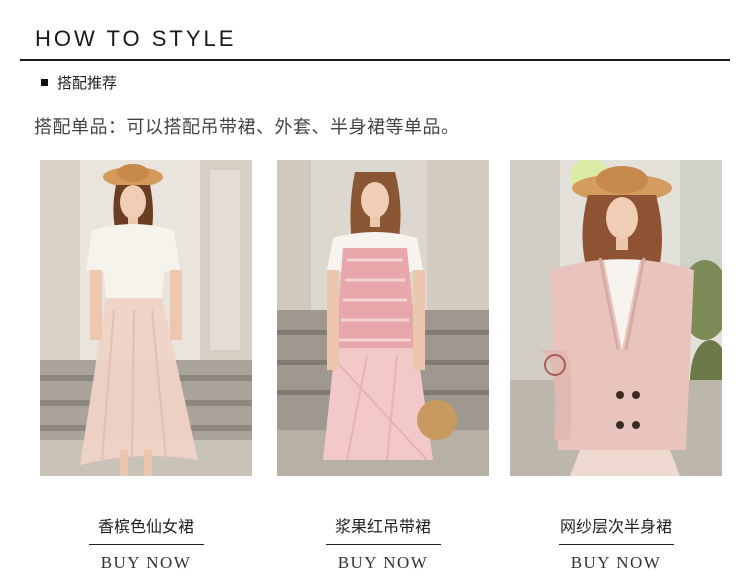 The image size is (750, 585). I want to click on header-divider, so click(375, 60).